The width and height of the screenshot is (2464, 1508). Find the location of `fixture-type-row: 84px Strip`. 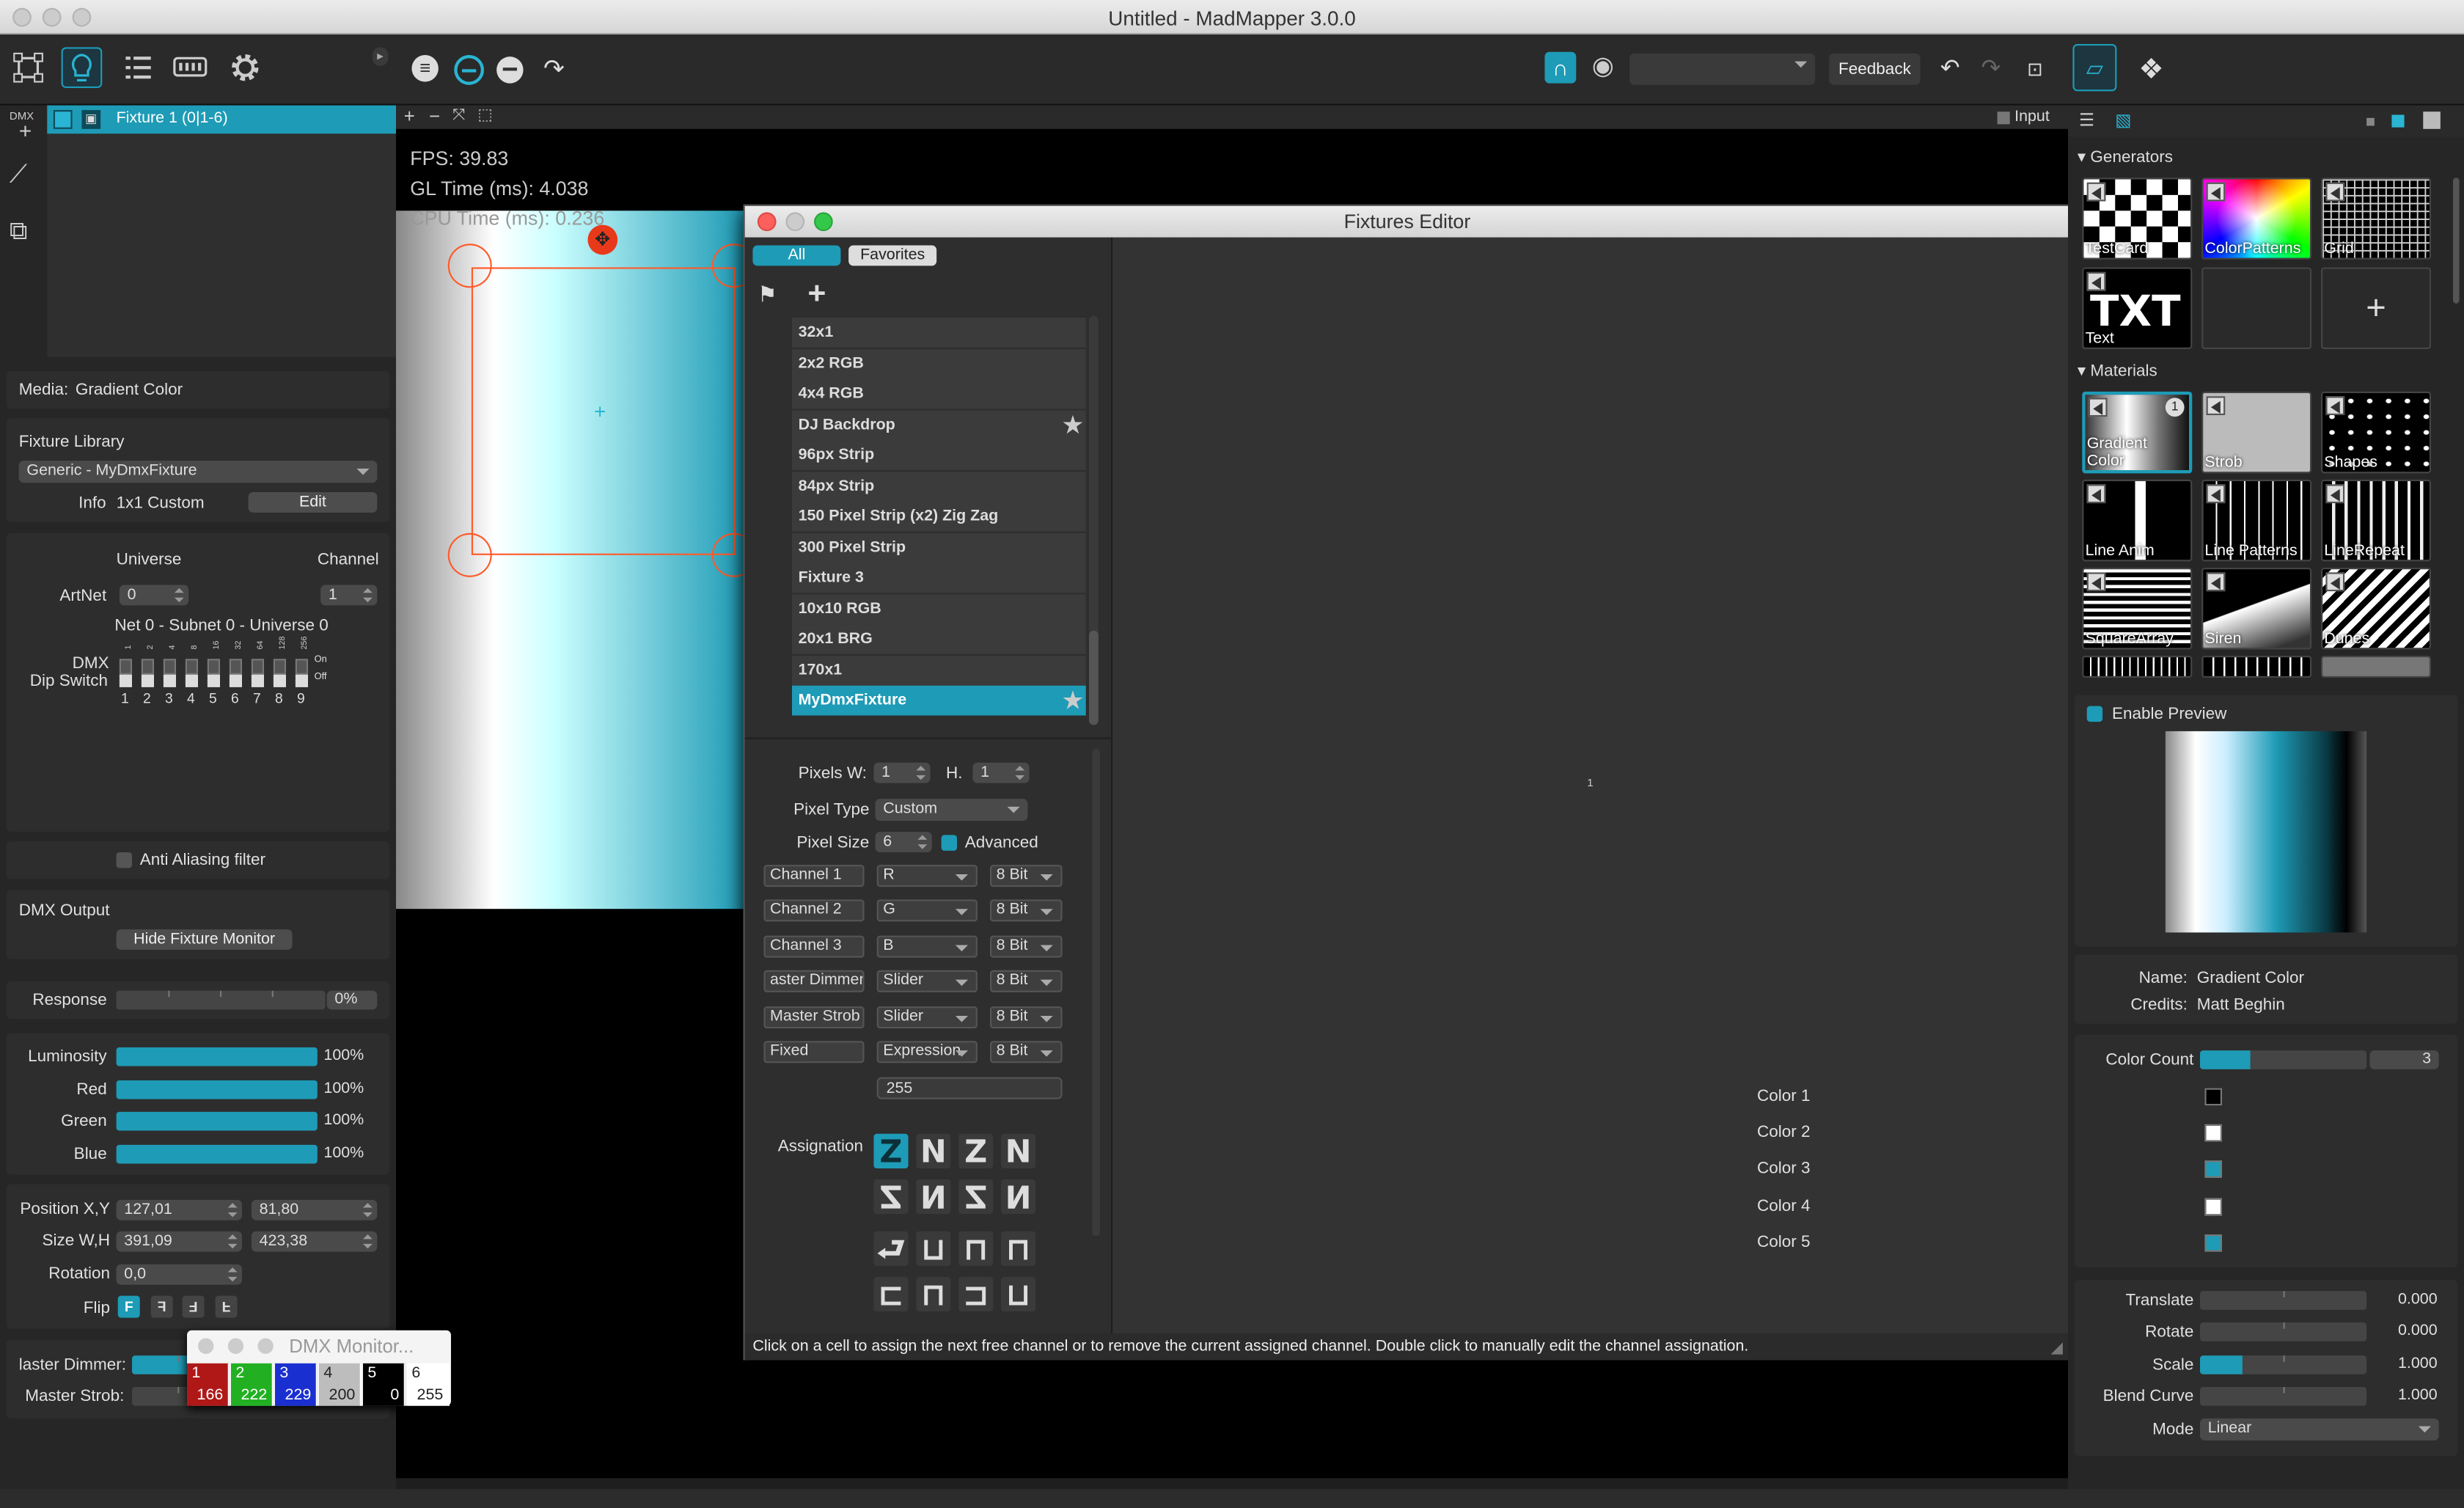

fixture-type-row: 84px Strip is located at coordinates (939, 486).